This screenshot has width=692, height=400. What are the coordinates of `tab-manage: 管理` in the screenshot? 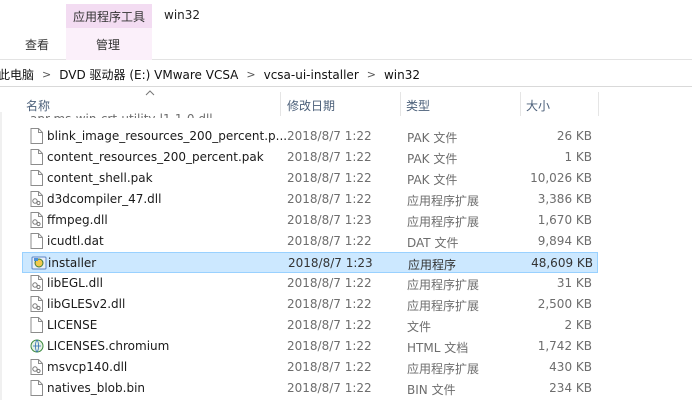 It's located at (108, 44).